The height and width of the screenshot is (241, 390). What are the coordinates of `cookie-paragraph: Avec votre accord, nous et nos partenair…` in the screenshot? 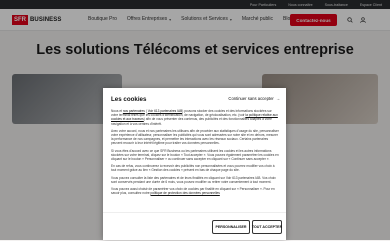 It's located at (195, 137).